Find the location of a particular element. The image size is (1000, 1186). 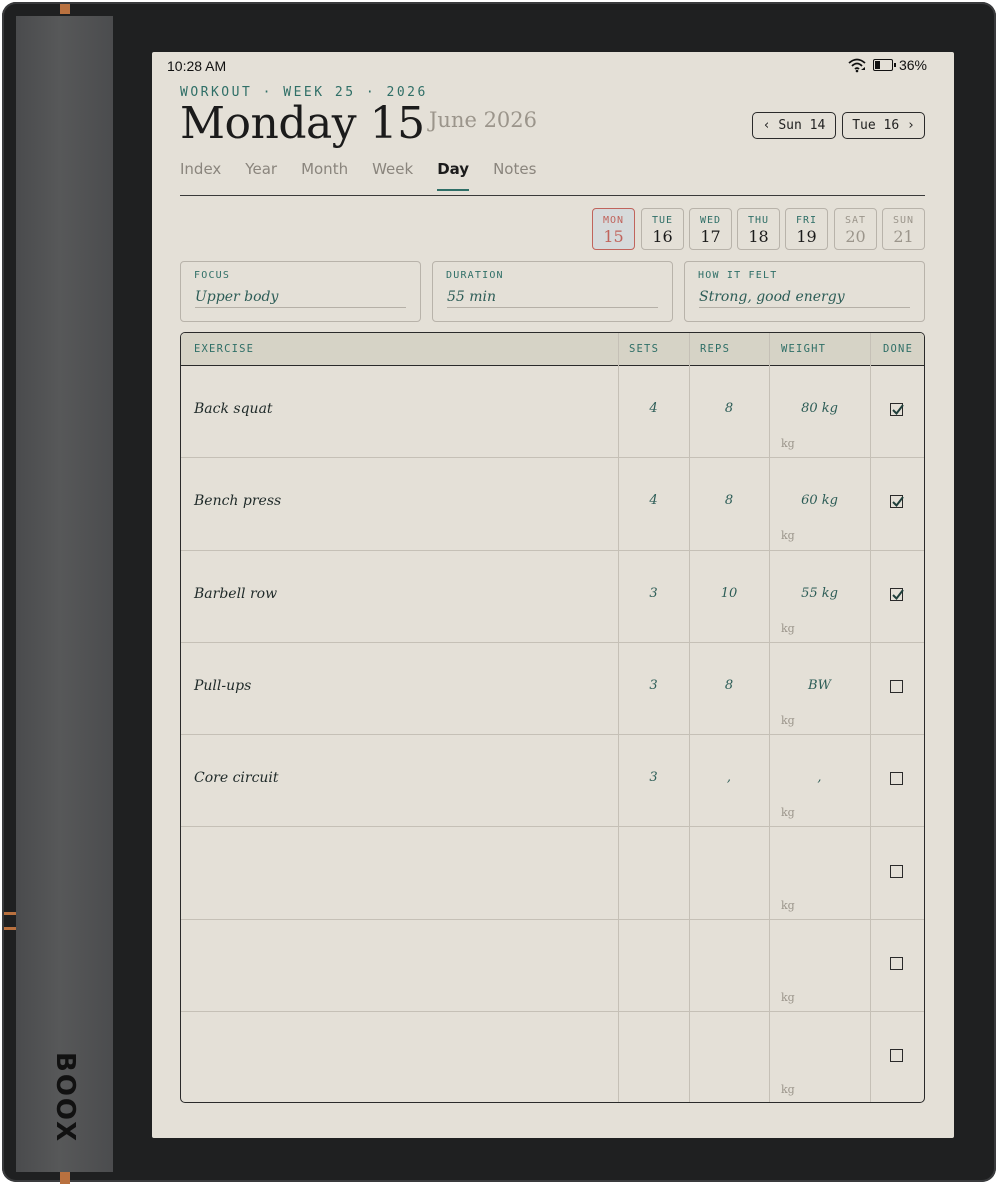

table-row: Barbell row 3 10 55 kg kg is located at coordinates (552, 596).